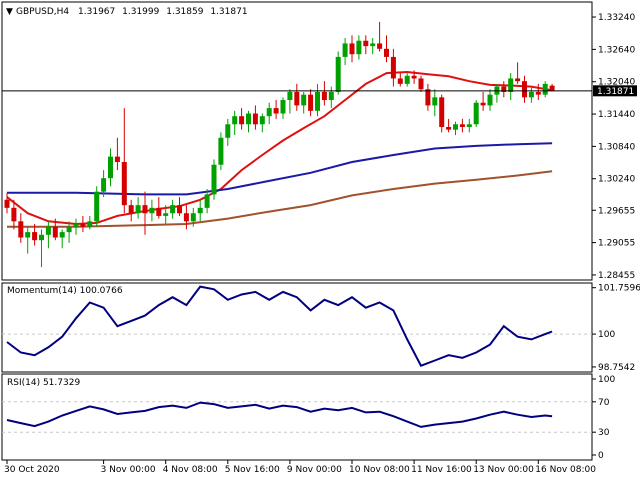 Image resolution: width=640 pixels, height=480 pixels. What do you see at coordinates (606, 335) in the screenshot?
I see `momentum-ytick-label: 100` at bounding box center [606, 335].